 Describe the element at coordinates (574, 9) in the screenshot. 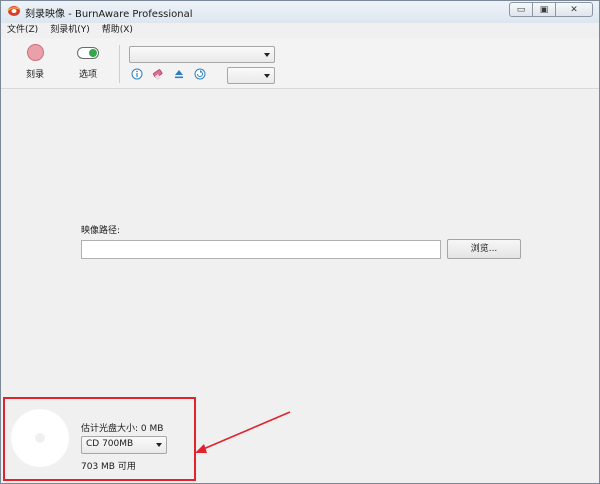

I see `close-button: ✕` at that location.